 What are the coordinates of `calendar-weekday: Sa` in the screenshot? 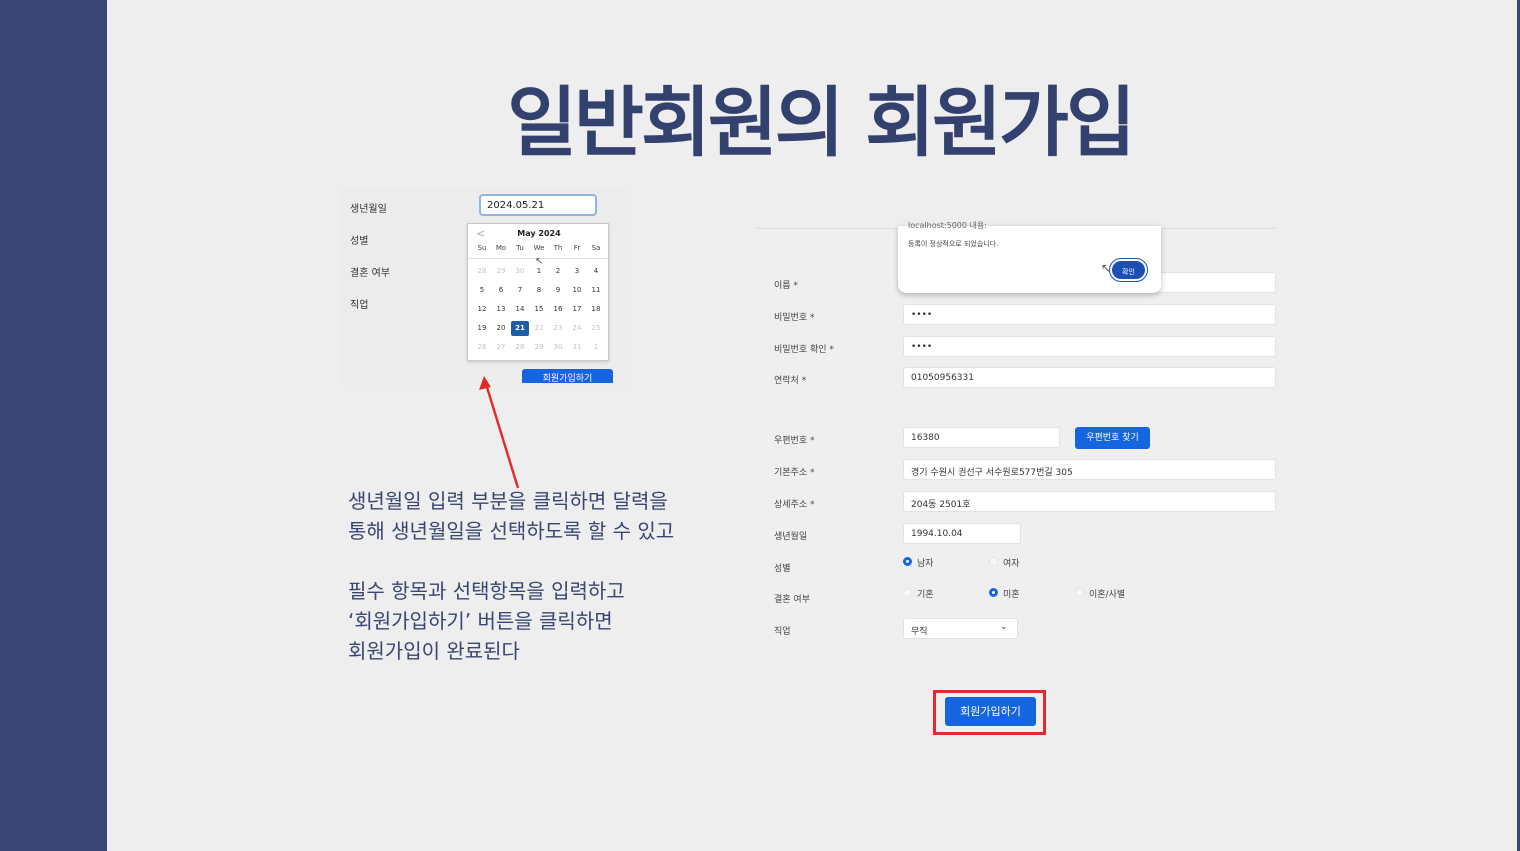 It's located at (596, 248).